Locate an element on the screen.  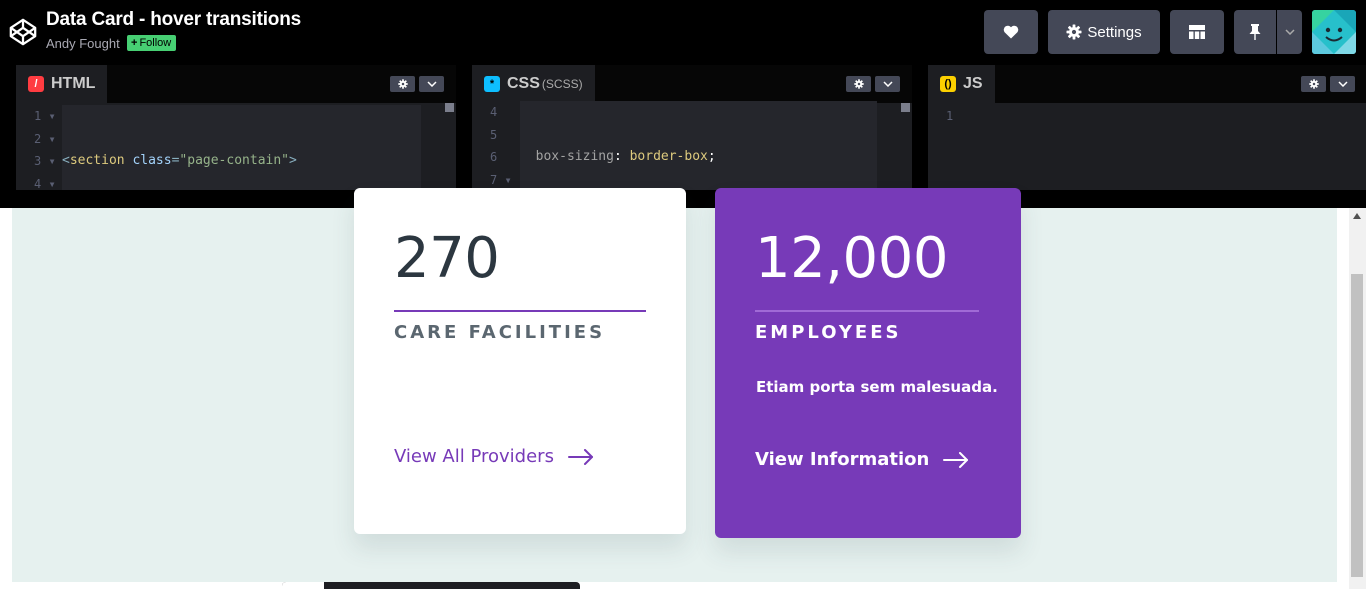
author-name: Andy Fought is located at coordinates (83, 43).